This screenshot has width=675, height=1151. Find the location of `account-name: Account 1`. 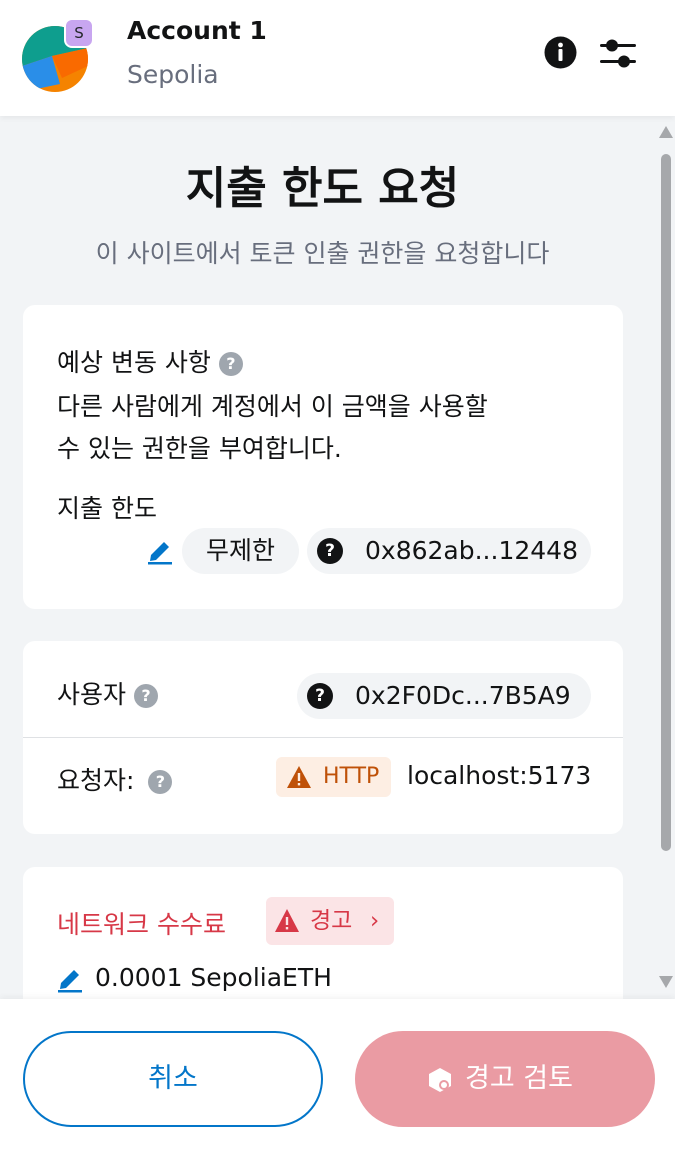

account-name: Account 1 is located at coordinates (197, 30).